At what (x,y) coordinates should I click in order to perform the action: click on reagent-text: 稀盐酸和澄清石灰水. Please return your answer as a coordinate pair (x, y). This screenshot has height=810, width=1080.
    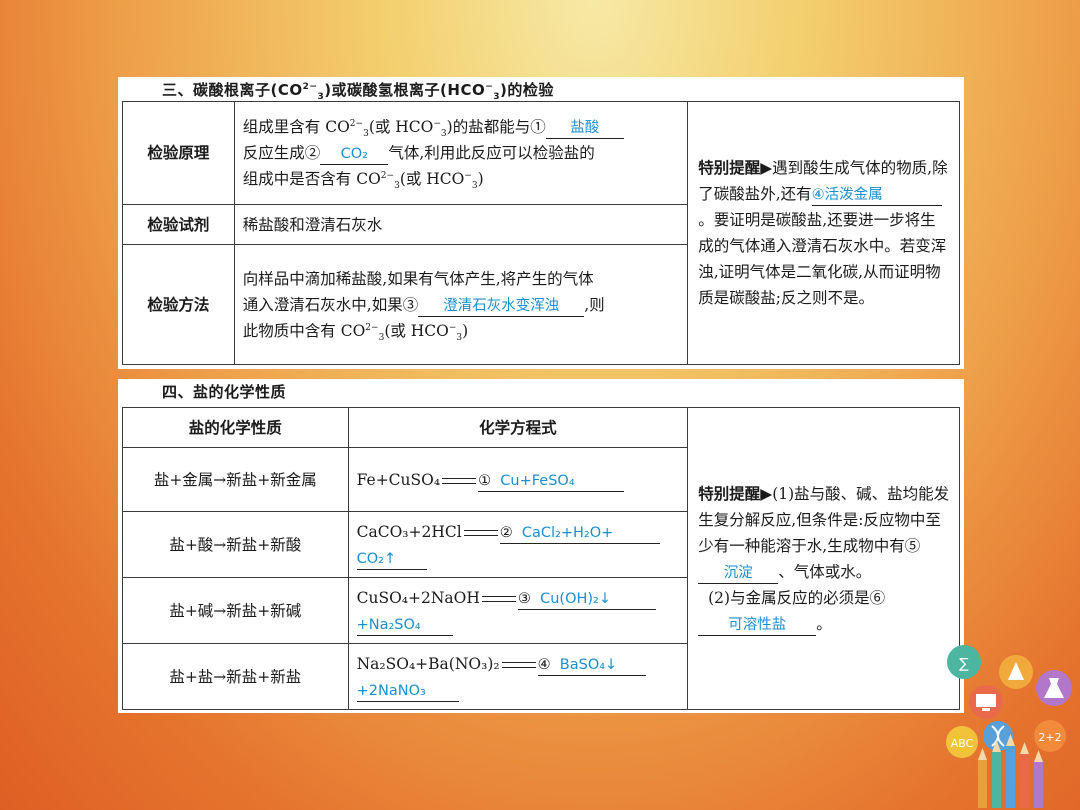
    Looking at the image, I should click on (461, 225).